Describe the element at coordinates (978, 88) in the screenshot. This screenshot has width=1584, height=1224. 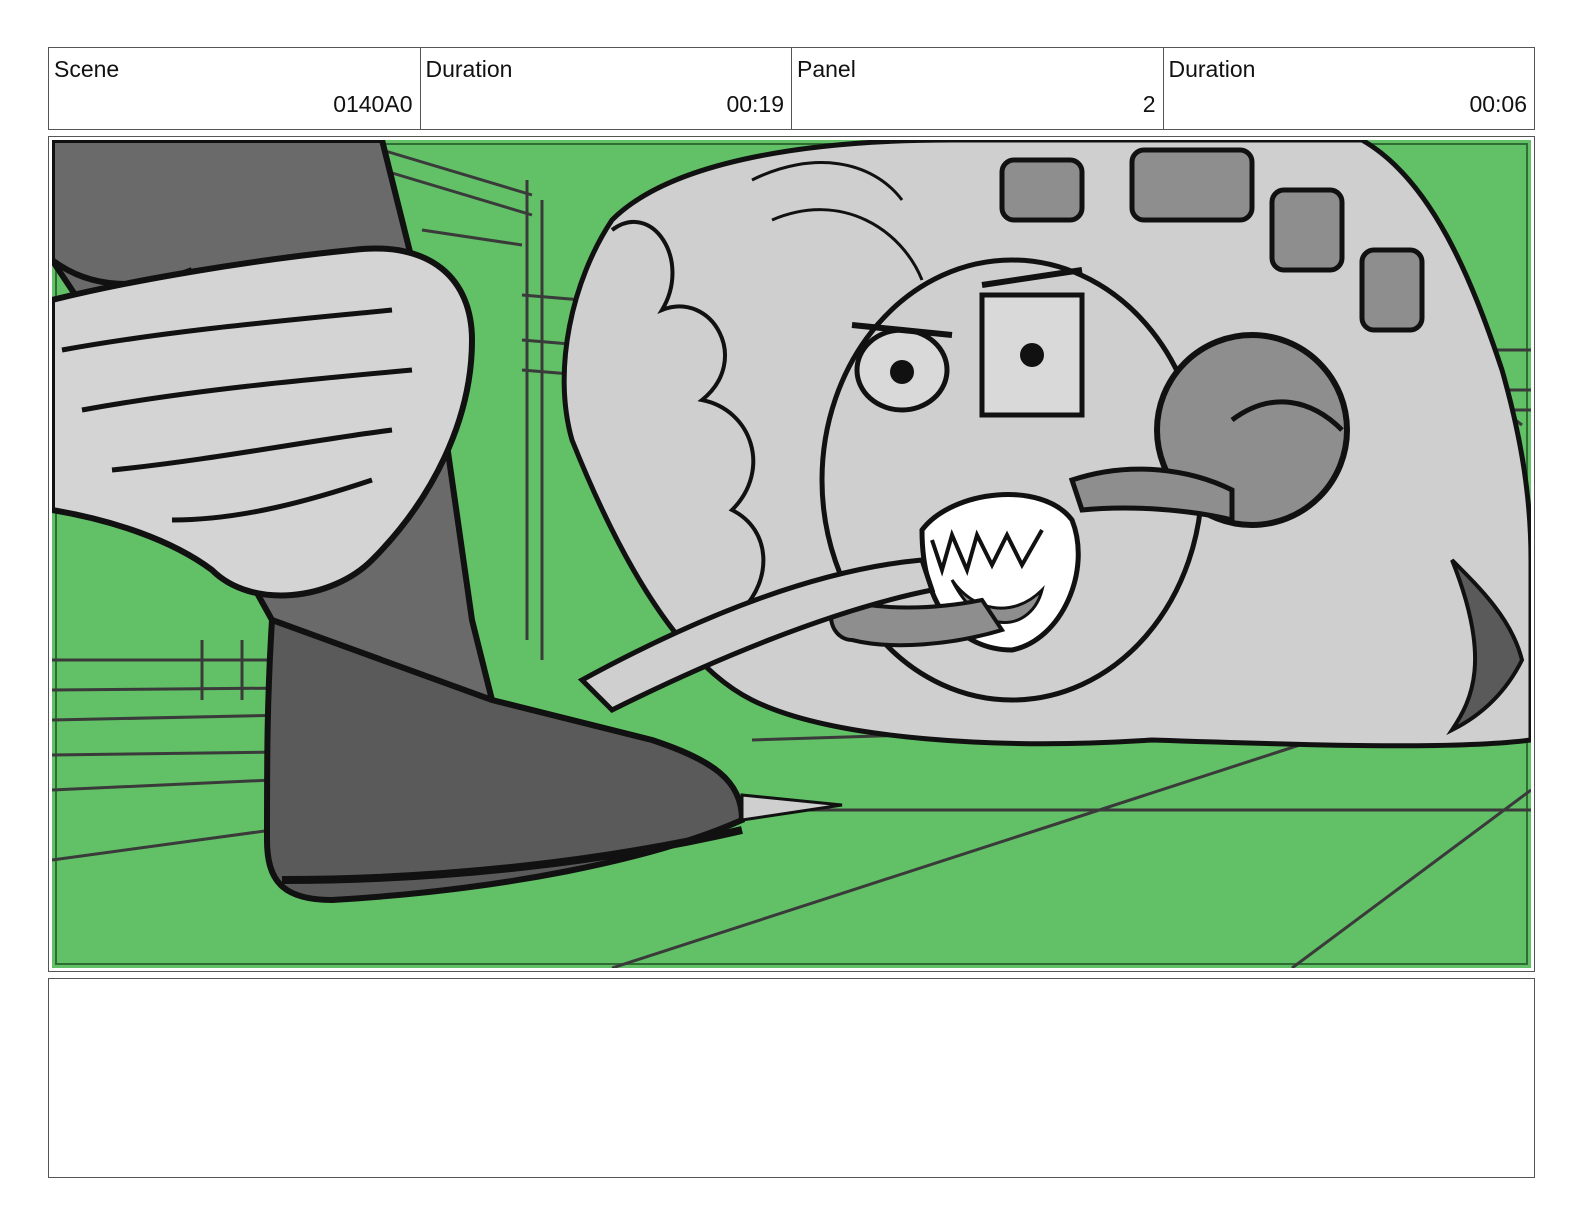
I see `panel-cell: Panel 2` at that location.